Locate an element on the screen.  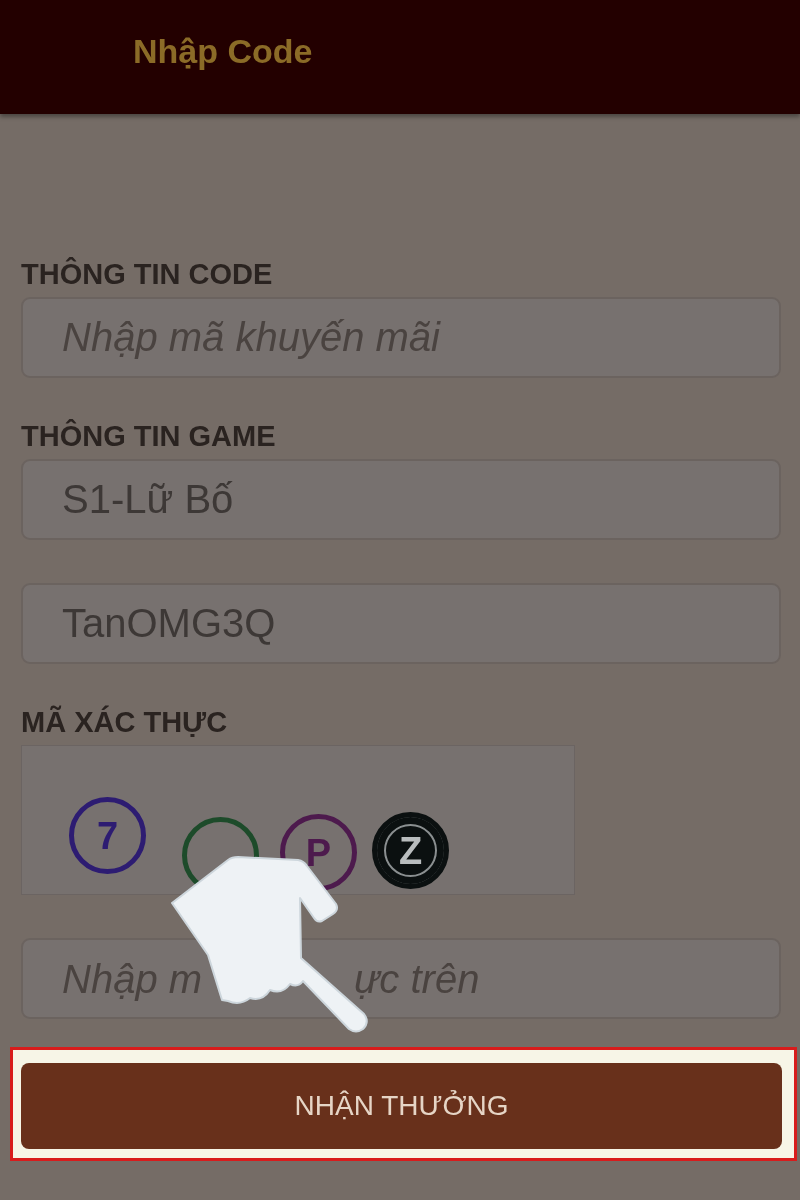
claim-reward-button: NHẬN THƯỞNG is located at coordinates (401, 1106).